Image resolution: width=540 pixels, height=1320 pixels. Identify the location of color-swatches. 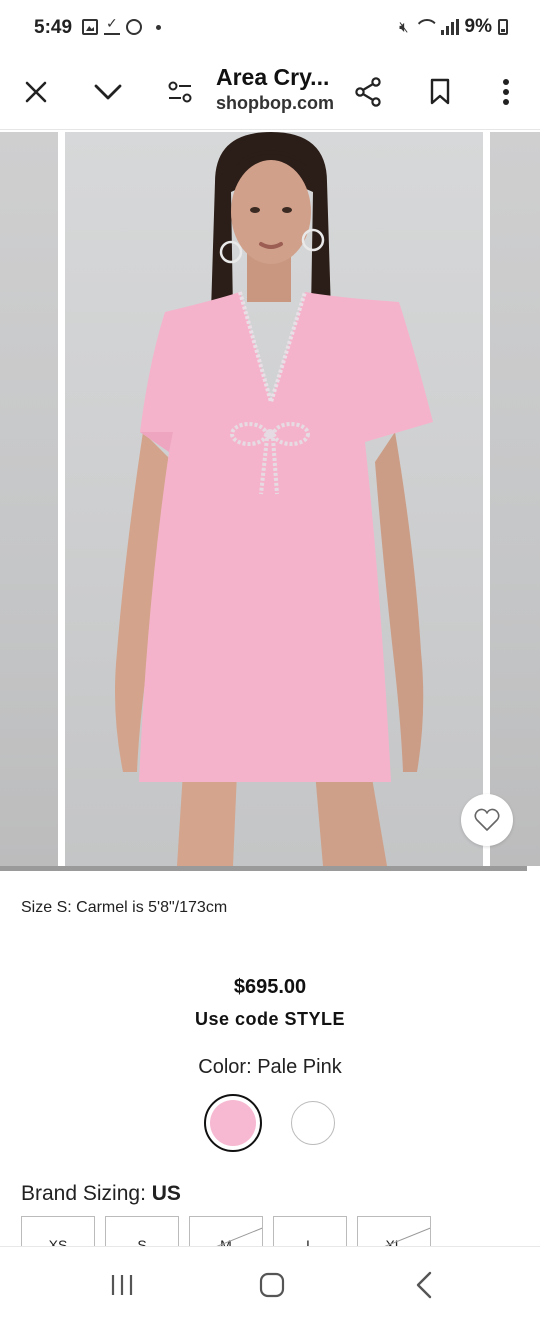
(270, 1123).